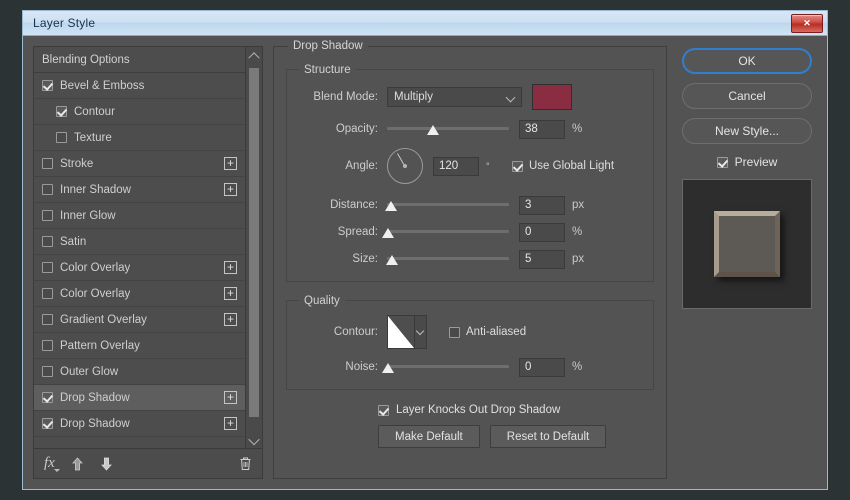 The width and height of the screenshot is (850, 500). Describe the element at coordinates (516, 410) in the screenshot. I see `layer-knockout-row: Layer Knocks Out Drop Shadow` at that location.